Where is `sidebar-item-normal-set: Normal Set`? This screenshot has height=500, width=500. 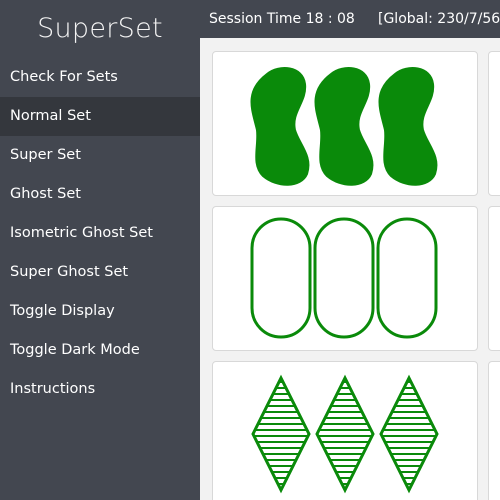 sidebar-item-normal-set: Normal Set is located at coordinates (100, 116).